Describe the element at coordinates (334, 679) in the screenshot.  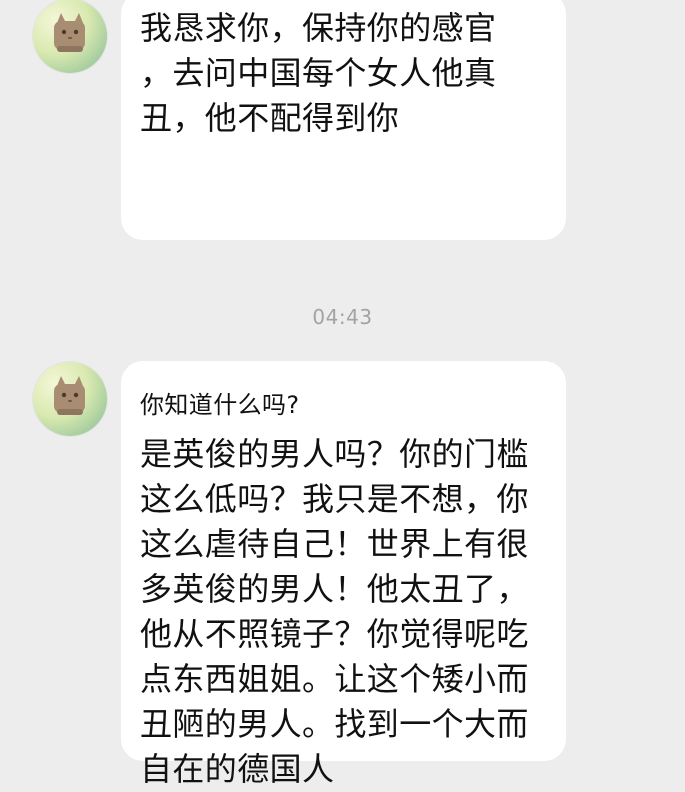
I see `message-text-line: 点东西姐姐。让这个矮小而` at that location.